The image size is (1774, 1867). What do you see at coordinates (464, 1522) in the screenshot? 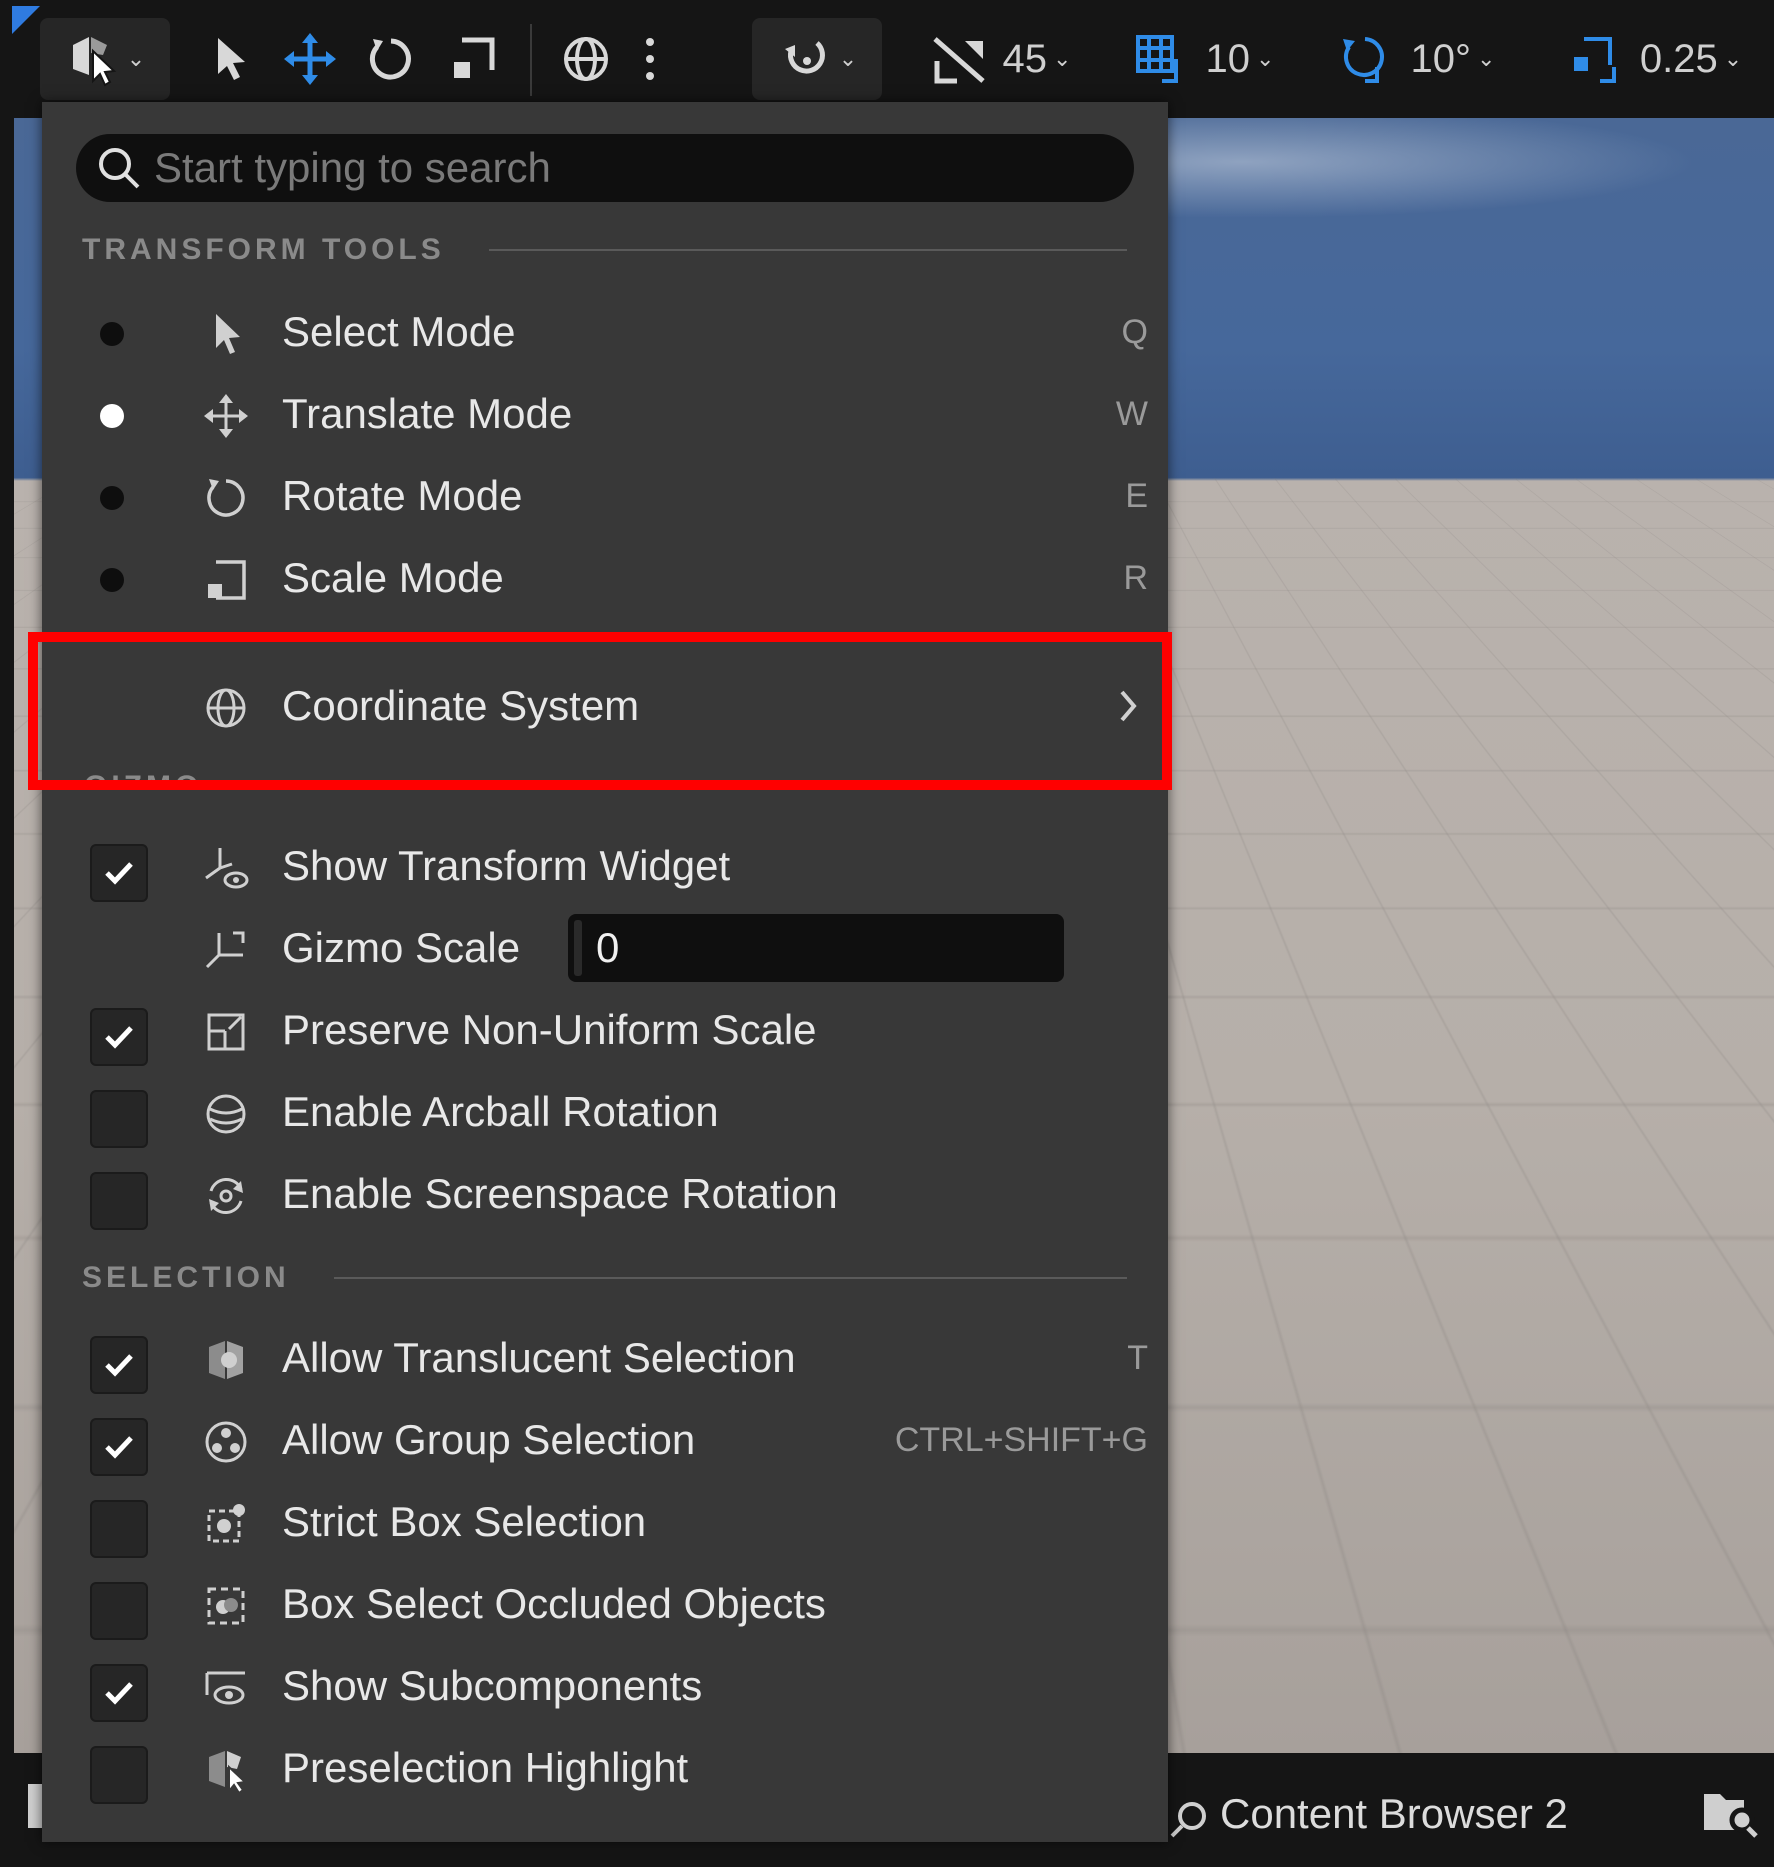
I see `menu-item-label: Strict Box Selection` at bounding box center [464, 1522].